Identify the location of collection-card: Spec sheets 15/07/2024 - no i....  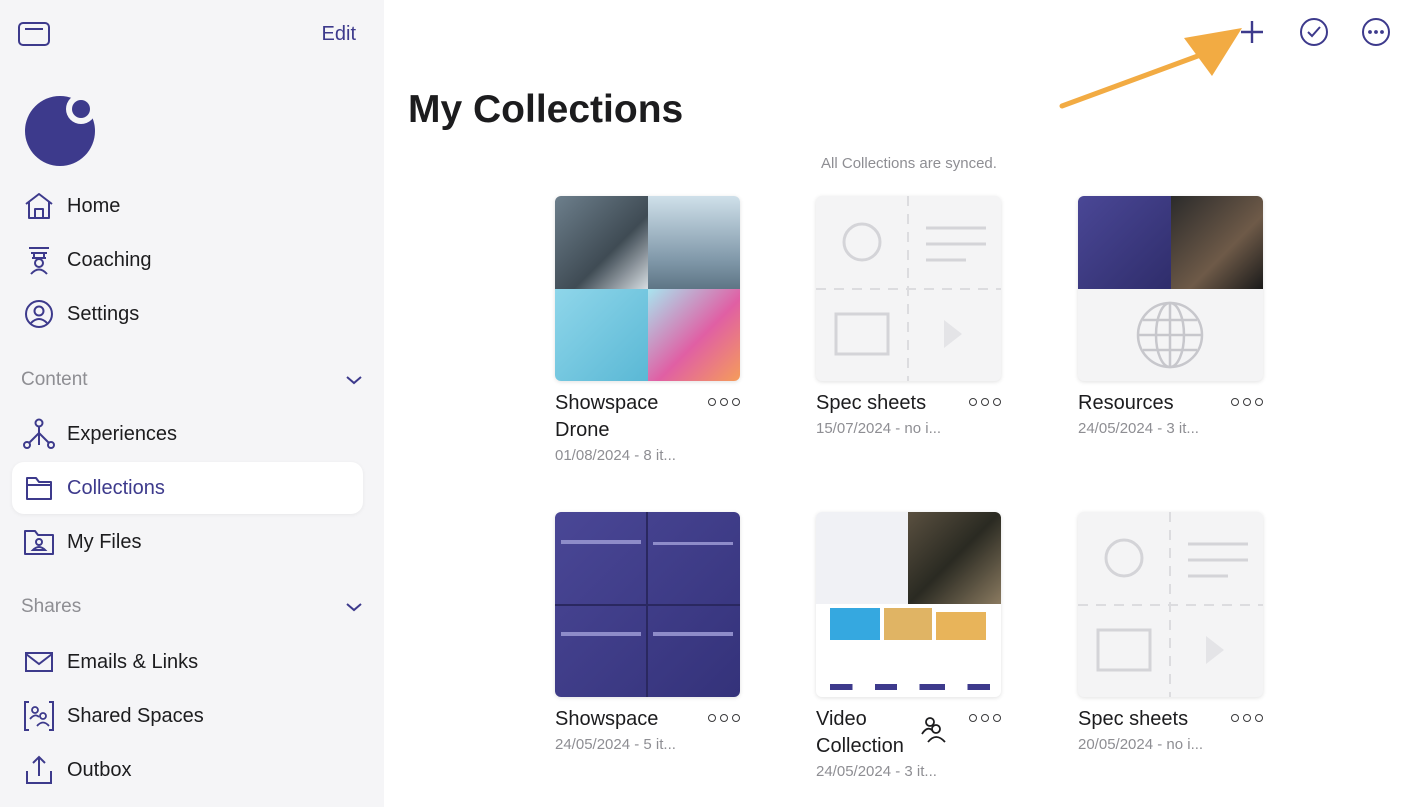
(908, 316).